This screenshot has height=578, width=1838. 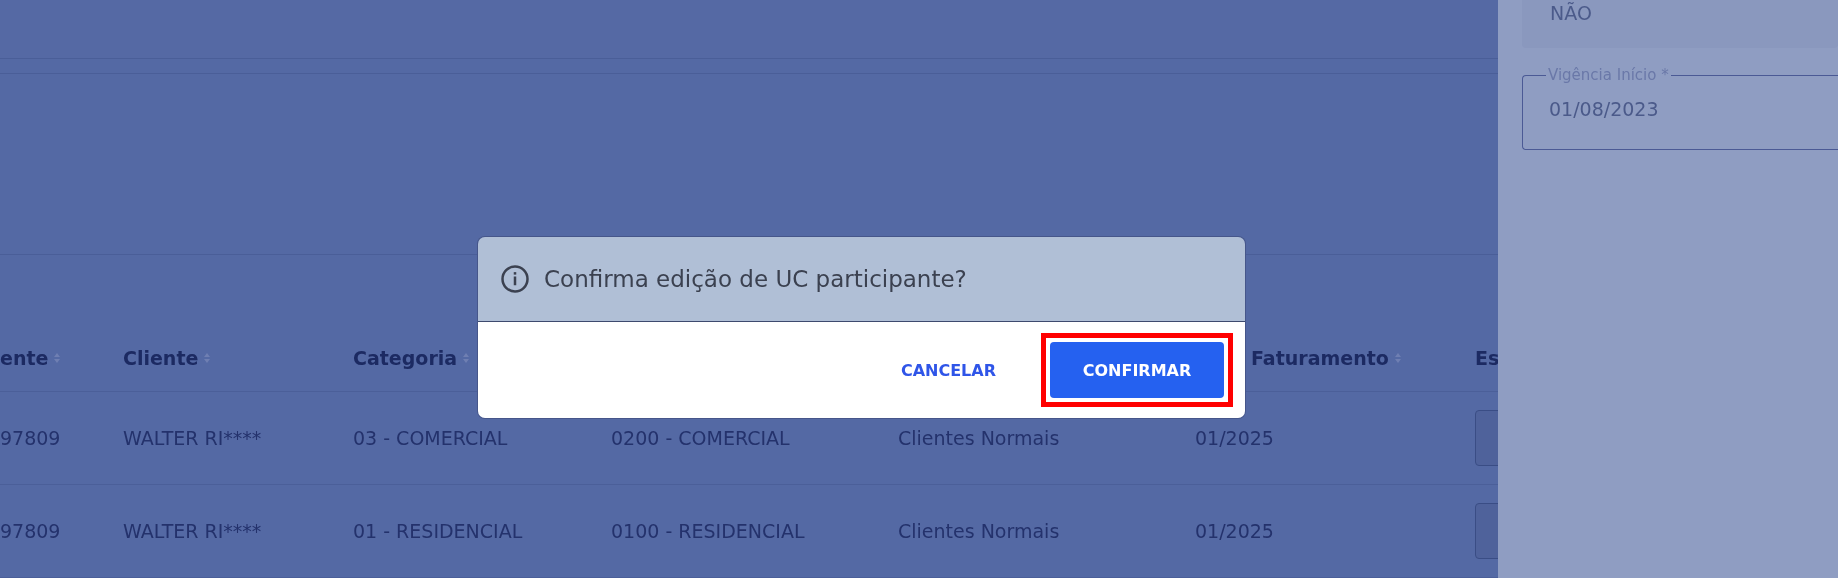 I want to click on column-header: Faturamento, so click(x=1320, y=358).